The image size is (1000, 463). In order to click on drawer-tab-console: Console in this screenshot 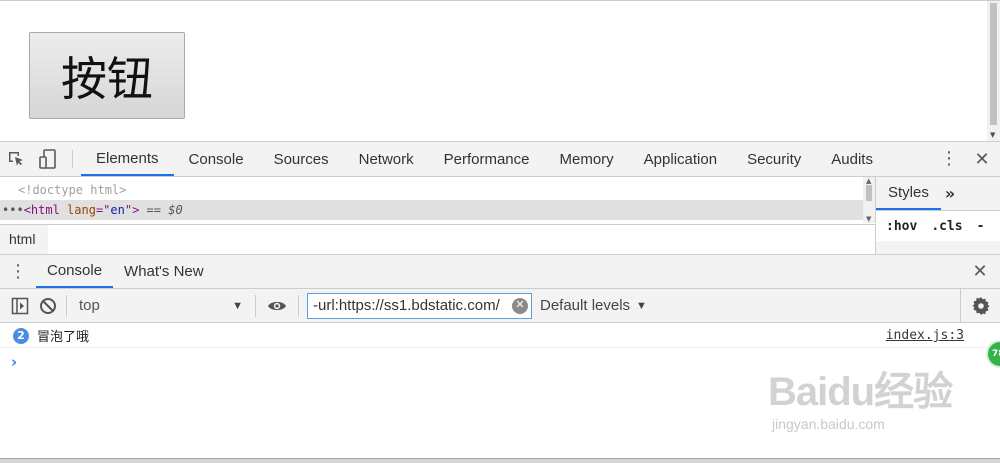, I will do `click(75, 271)`.